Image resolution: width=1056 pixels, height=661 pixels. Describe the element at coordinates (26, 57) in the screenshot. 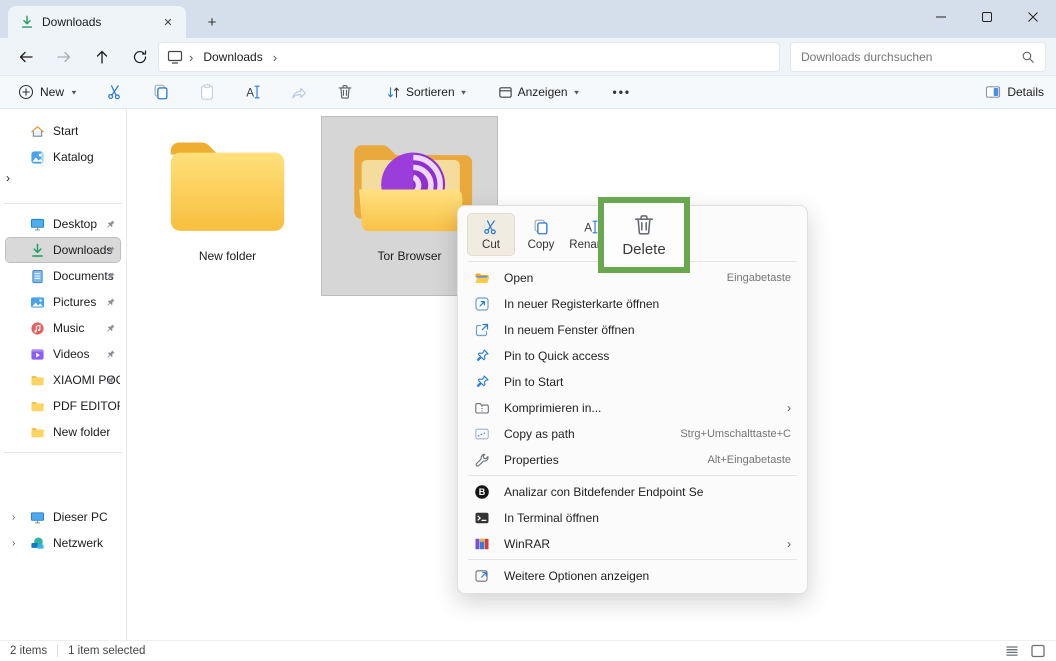

I see `back-button` at that location.